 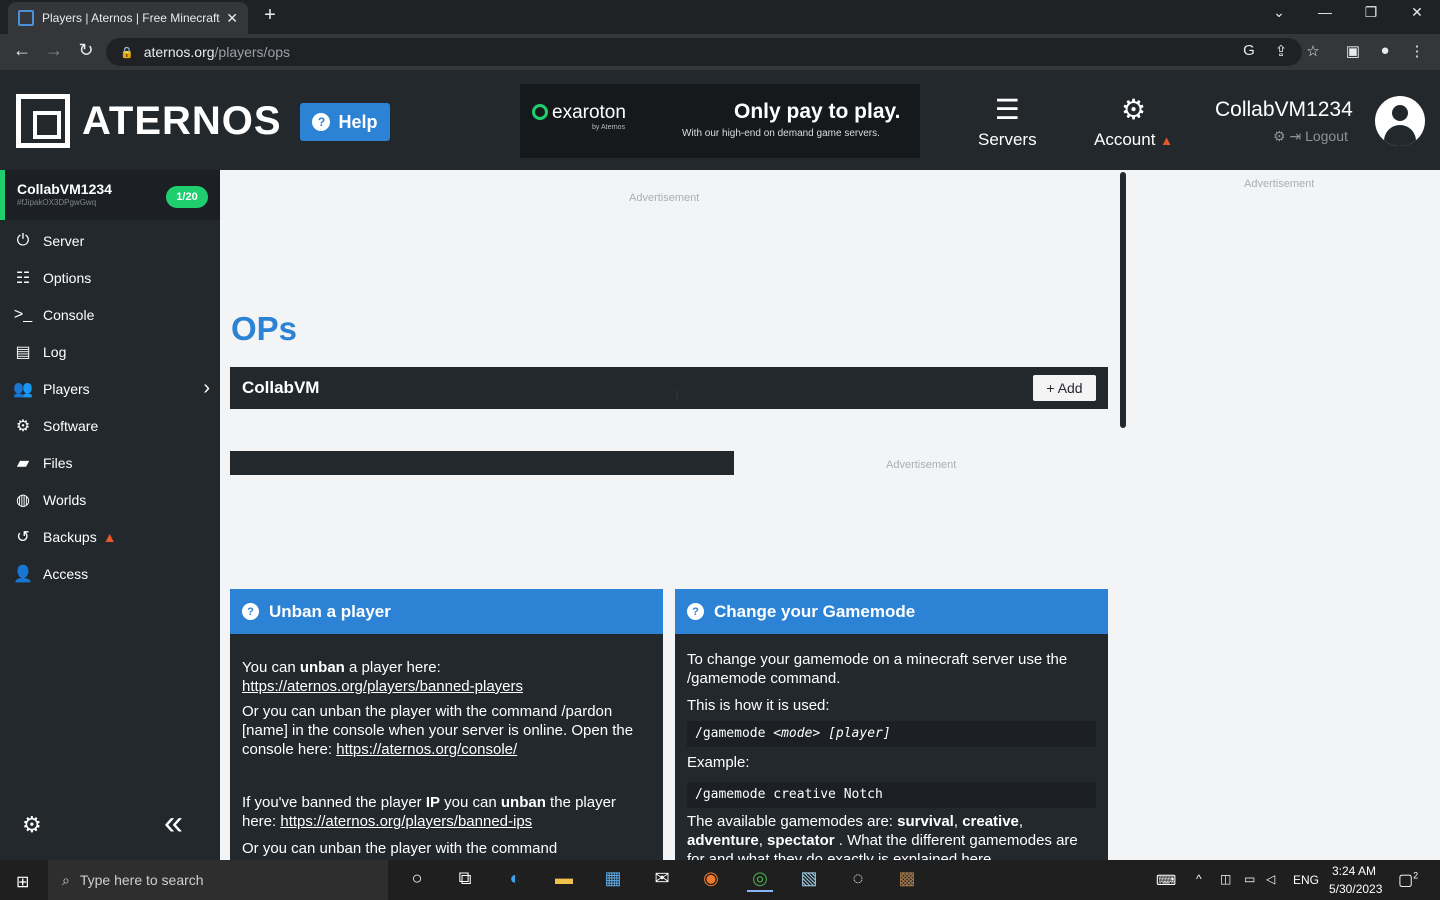 I want to click on search-placeholder: Type here to search, so click(x=141, y=880).